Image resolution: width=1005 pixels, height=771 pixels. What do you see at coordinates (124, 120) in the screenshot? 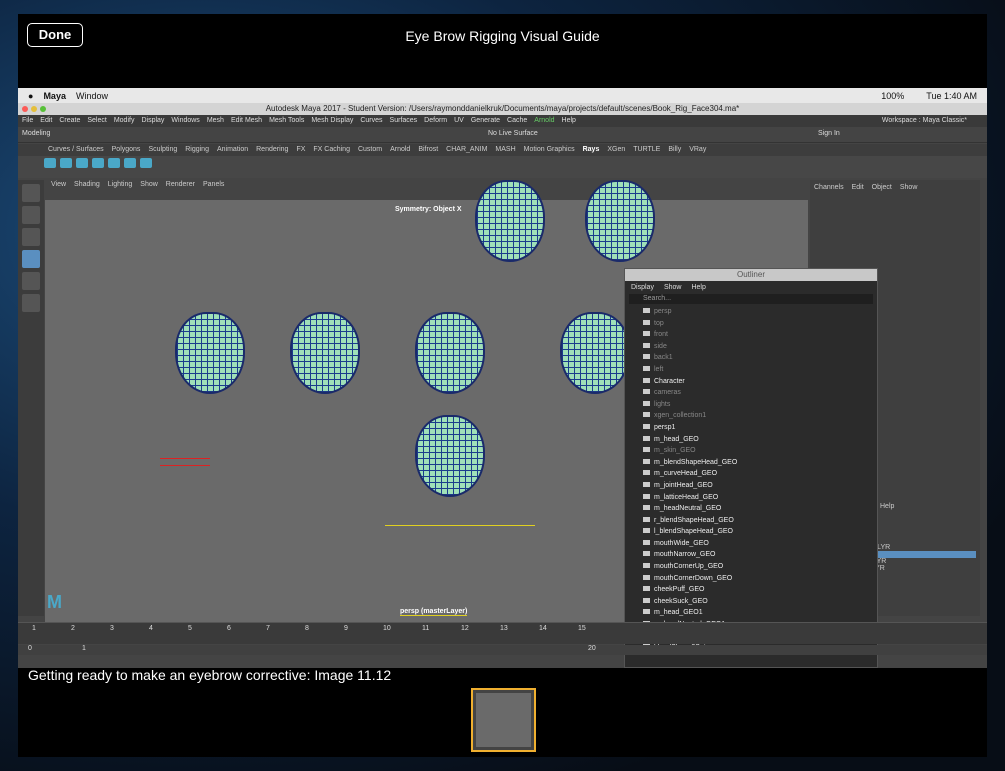
I see `menu-modify: Modify` at bounding box center [124, 120].